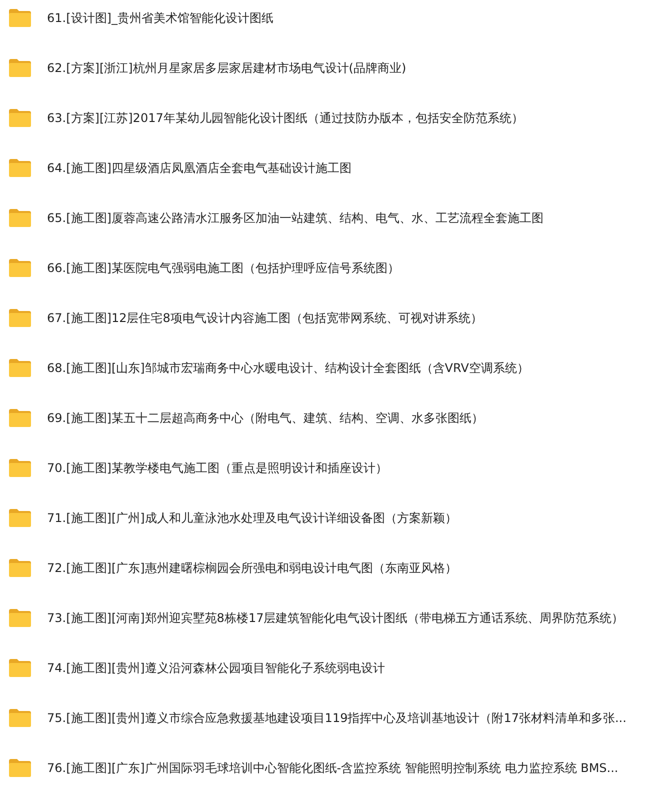 The height and width of the screenshot is (789, 661). What do you see at coordinates (285, 118) in the screenshot?
I see `folder-name: 63.[方案][江苏]2017年某幼儿园智能化设计图纸（通过技防办版本，包括安全防范系统）` at bounding box center [285, 118].